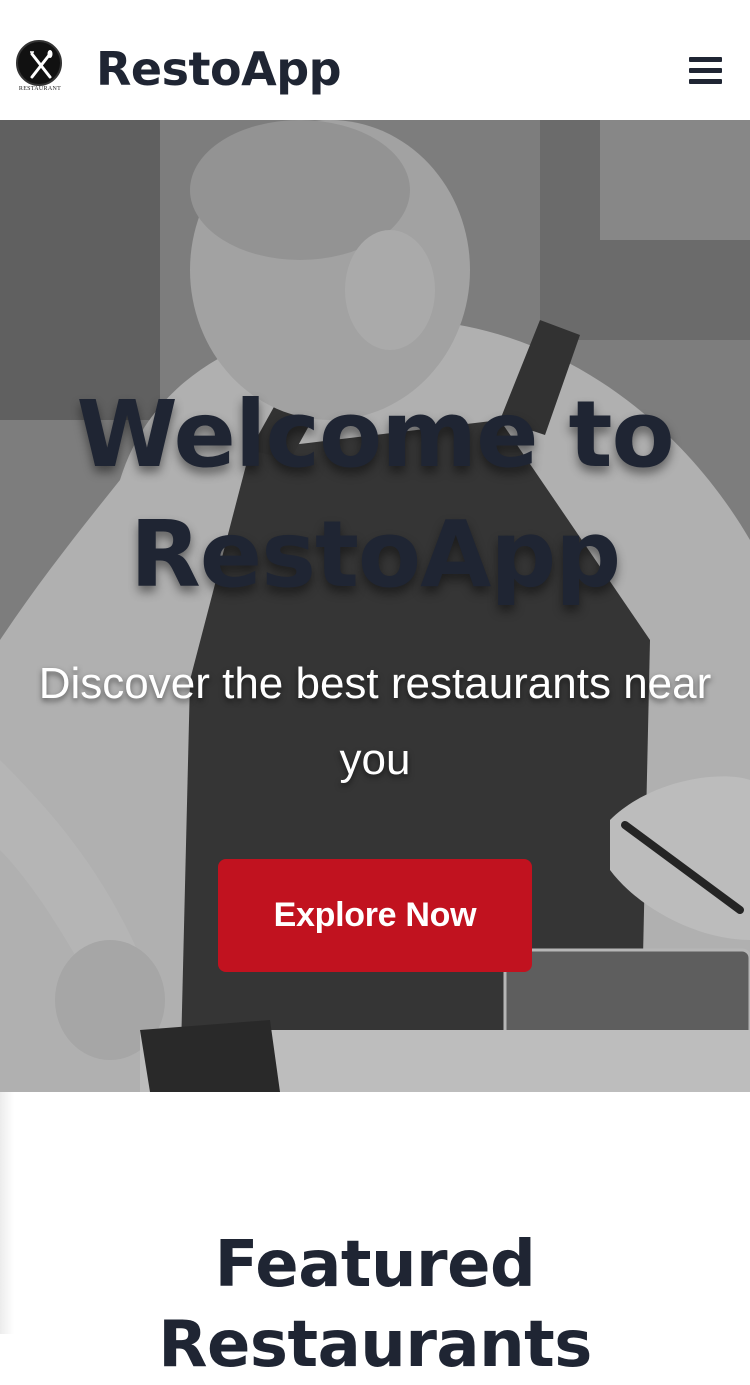 Image resolution: width=750 pixels, height=1385 pixels. Describe the element at coordinates (219, 69) in the screenshot. I see `brand-name: RestoApp` at that location.